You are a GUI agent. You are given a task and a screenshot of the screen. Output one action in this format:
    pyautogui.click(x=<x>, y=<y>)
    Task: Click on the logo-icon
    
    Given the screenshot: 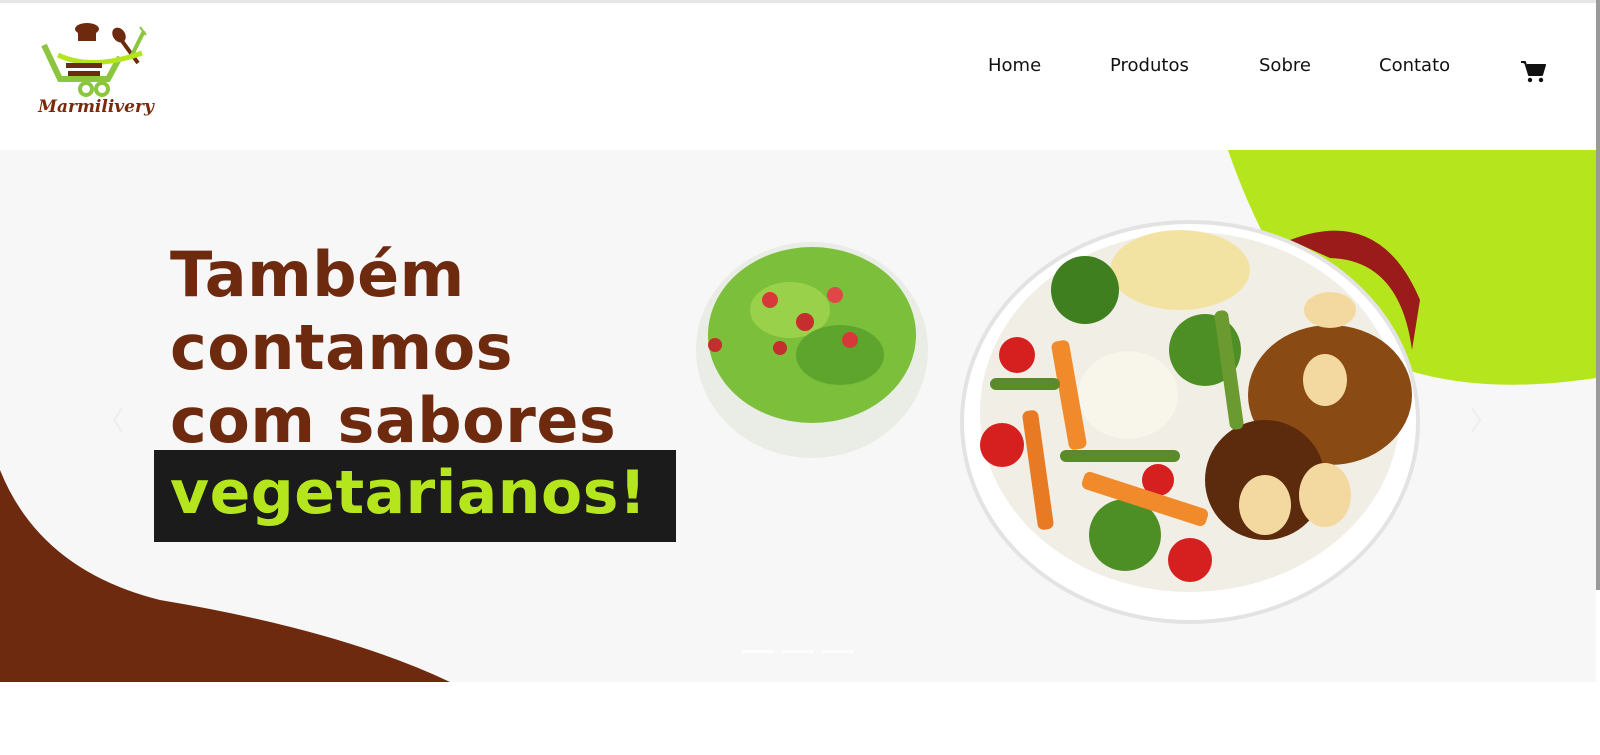 What is the action you would take?
    pyautogui.click(x=94, y=60)
    